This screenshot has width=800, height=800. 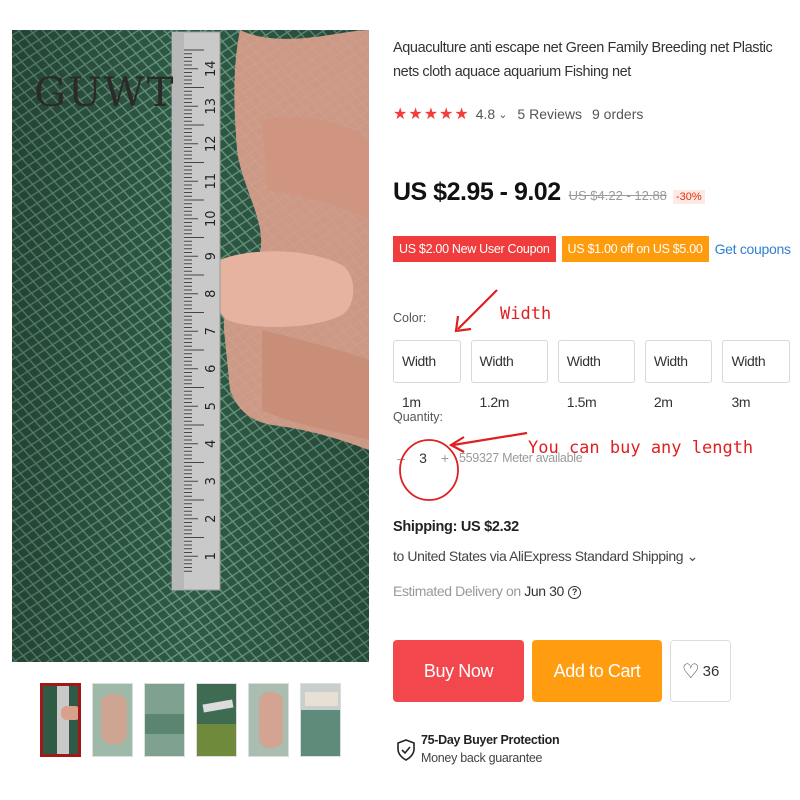 What do you see at coordinates (690, 671) in the screenshot?
I see `heart-icon: ♡` at bounding box center [690, 671].